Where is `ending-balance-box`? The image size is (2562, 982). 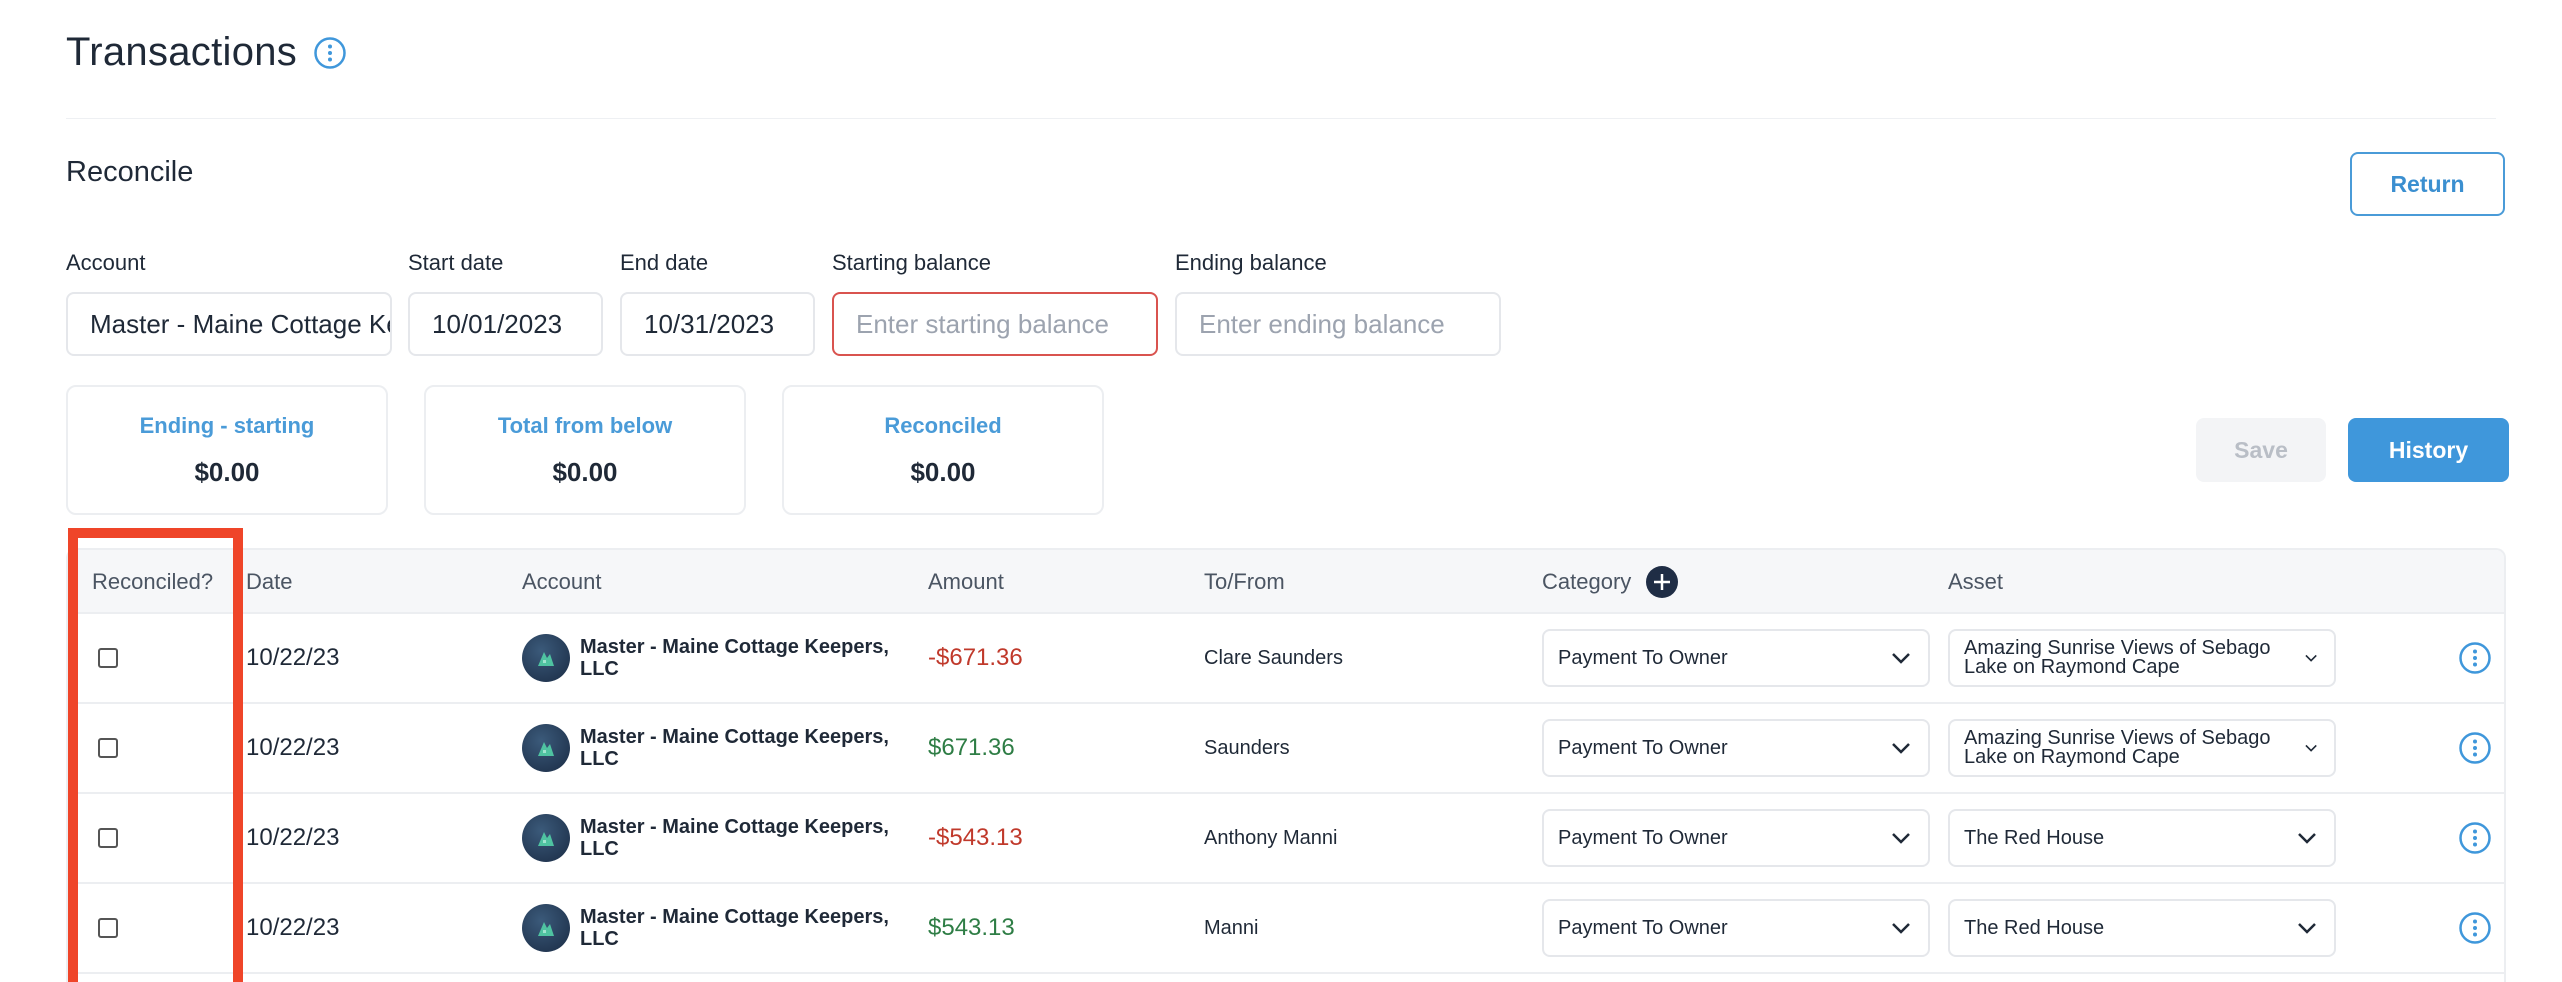
ending-balance-box is located at coordinates (1338, 324).